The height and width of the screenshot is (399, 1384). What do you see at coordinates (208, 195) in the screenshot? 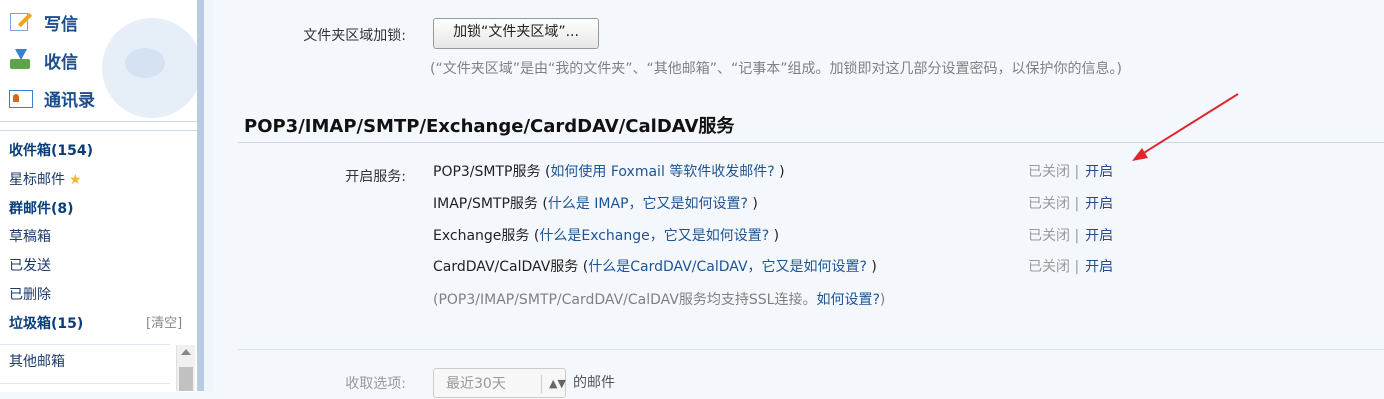
I see `content-gutter` at bounding box center [208, 195].